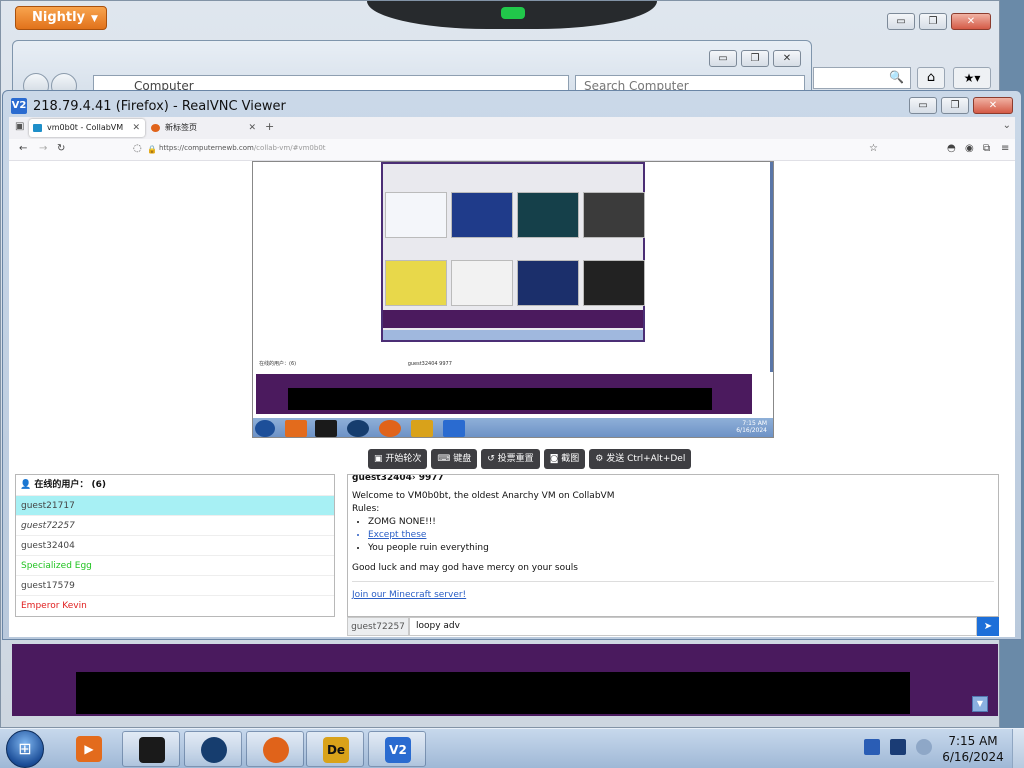 This screenshot has height=768, width=1024. What do you see at coordinates (159, 106) in the screenshot?
I see `vnc-title-text: 218.79.4.41 (Firefox) - RealVNC Viewer` at bounding box center [159, 106].